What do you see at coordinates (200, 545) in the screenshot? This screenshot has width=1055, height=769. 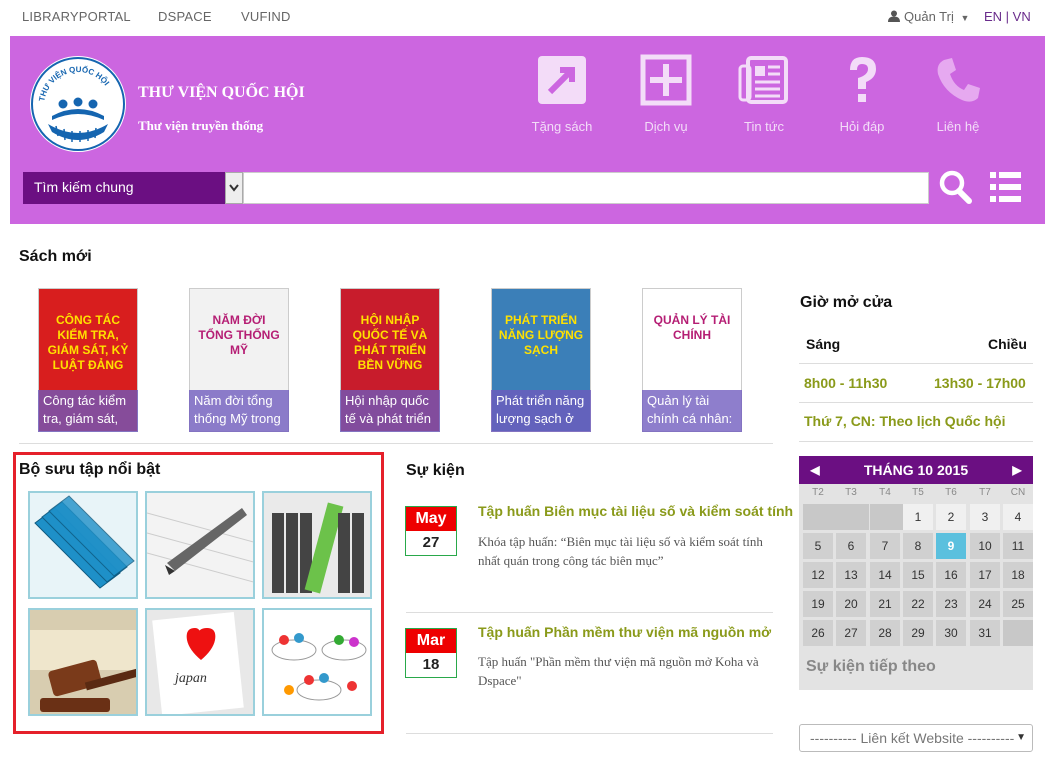 I see `collection-thumb-pen` at bounding box center [200, 545].